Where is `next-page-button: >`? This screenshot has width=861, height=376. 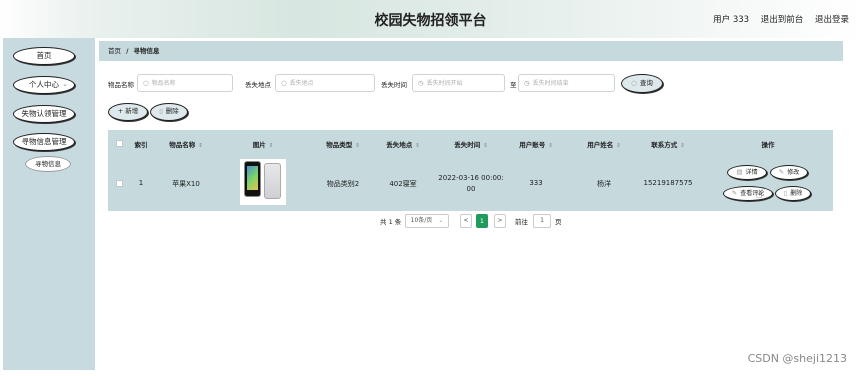
next-page-button: > is located at coordinates (500, 221).